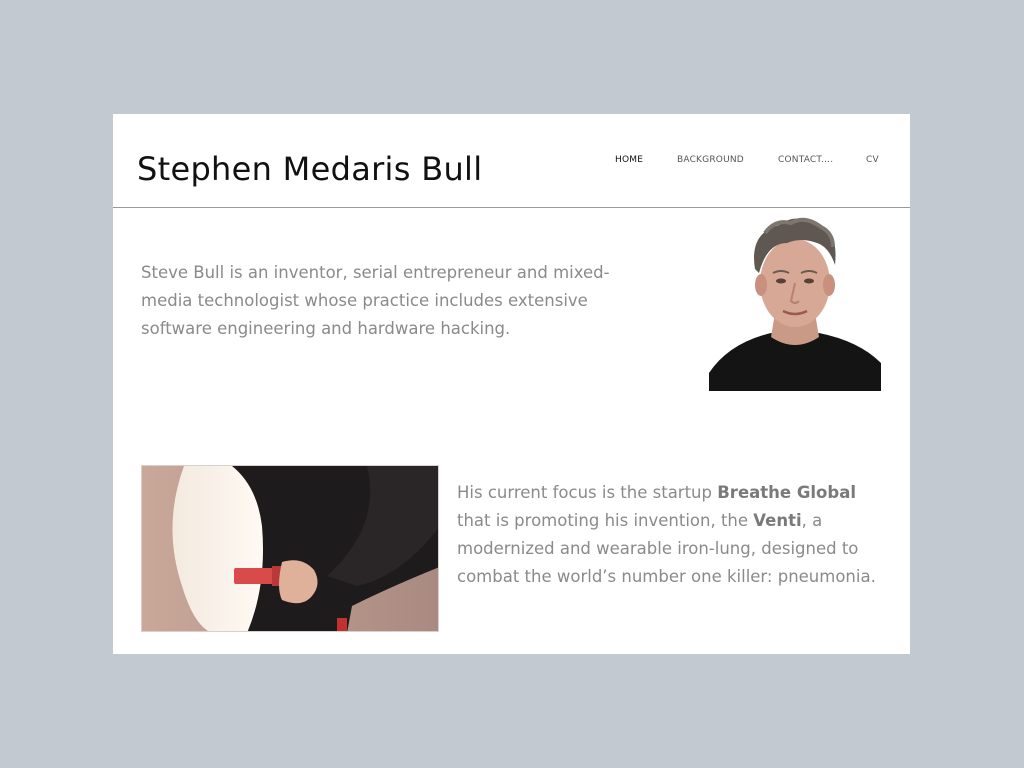 Image resolution: width=1024 pixels, height=768 pixels. Describe the element at coordinates (872, 160) in the screenshot. I see `nav-cv-link: CV` at that location.